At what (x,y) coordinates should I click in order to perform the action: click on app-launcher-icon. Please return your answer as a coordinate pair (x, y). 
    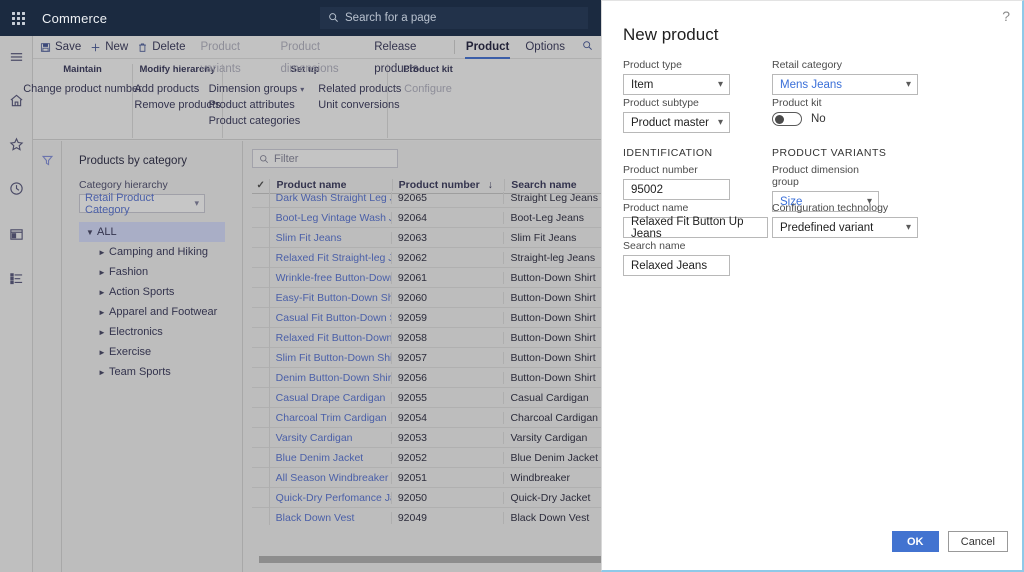
    Looking at the image, I should click on (18, 18).